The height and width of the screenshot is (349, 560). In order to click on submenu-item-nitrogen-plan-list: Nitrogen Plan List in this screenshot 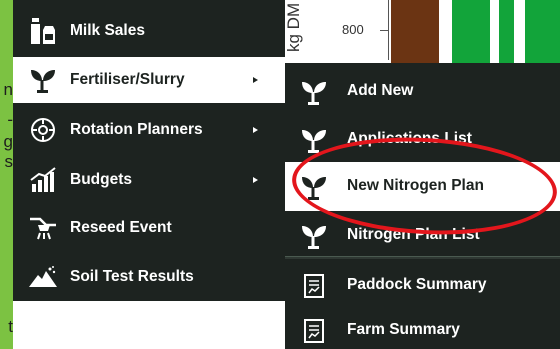, I will do `click(422, 235)`.